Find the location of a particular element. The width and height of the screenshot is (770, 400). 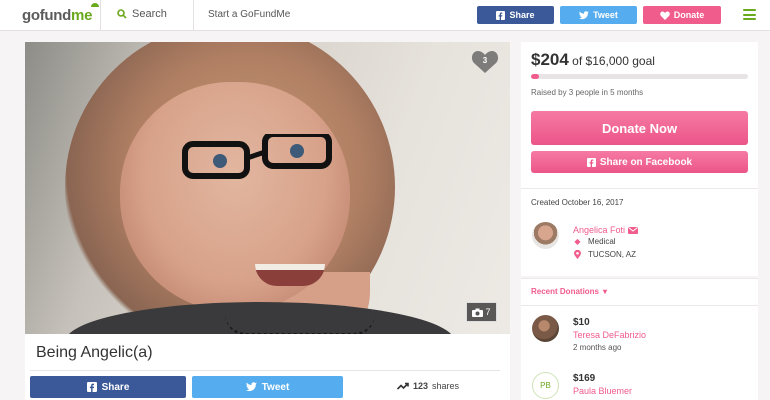

organizer-location: TUCSON, AZ is located at coordinates (604, 254).